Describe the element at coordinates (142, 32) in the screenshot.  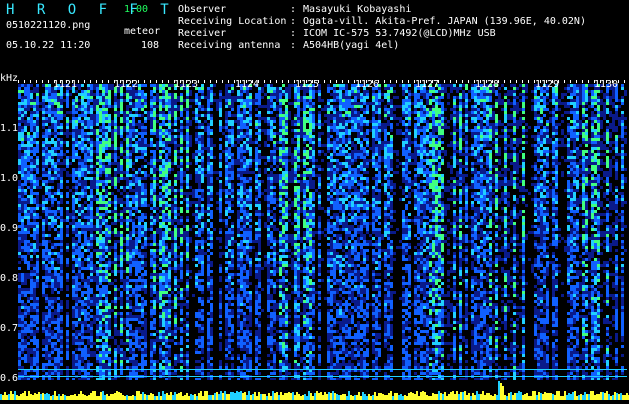
I see `mode-label: meteor` at that location.